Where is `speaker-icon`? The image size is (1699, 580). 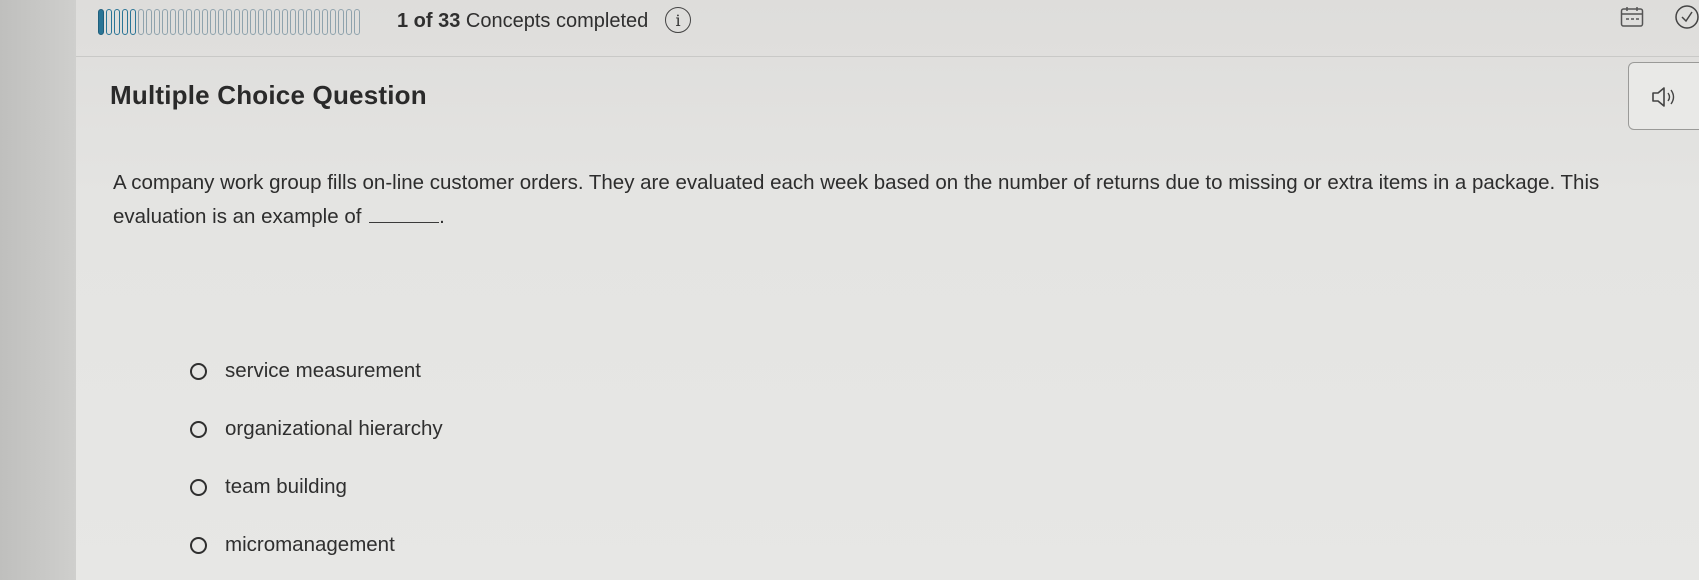 speaker-icon is located at coordinates (1663, 97).